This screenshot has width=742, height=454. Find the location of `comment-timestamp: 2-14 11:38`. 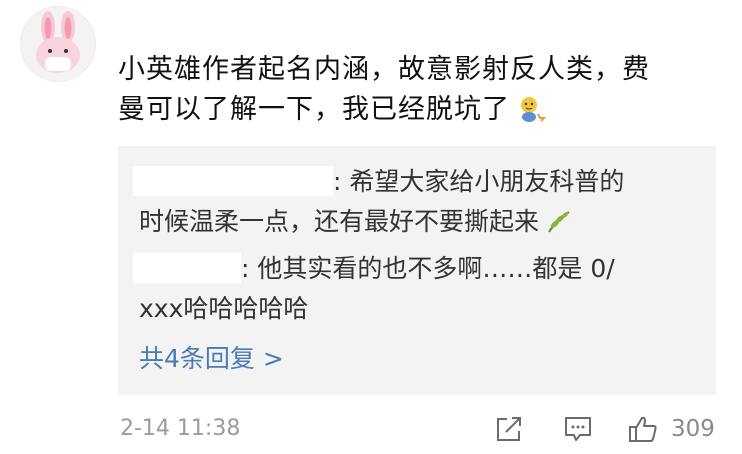

comment-timestamp: 2-14 11:38 is located at coordinates (180, 428).